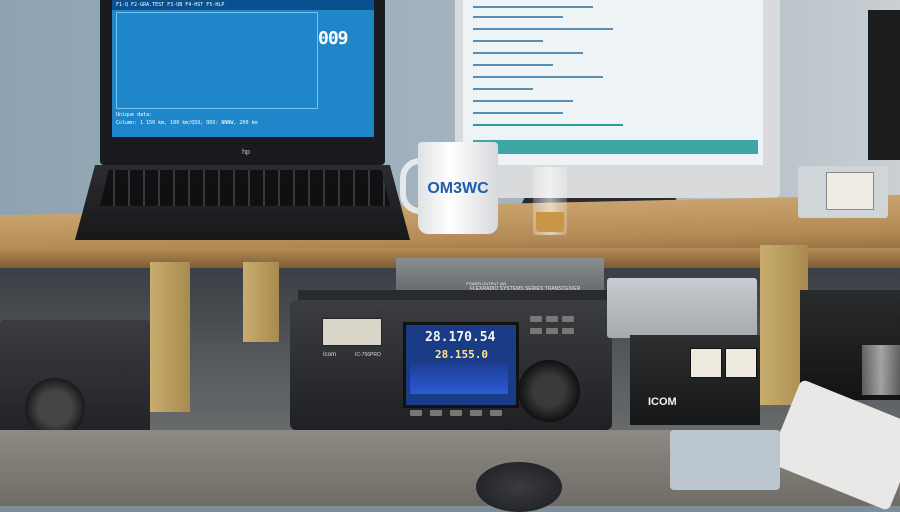 This screenshot has width=900, height=512. Describe the element at coordinates (333, 38) in the screenshot. I see `laptop-qso-counter: 009` at that location.